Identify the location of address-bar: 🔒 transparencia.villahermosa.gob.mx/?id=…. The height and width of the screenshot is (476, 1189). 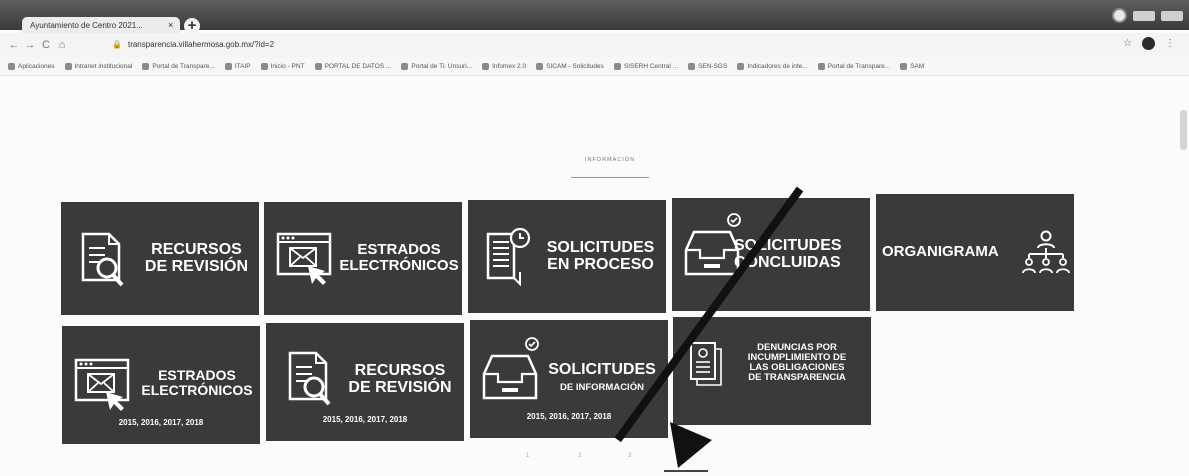
(642, 45).